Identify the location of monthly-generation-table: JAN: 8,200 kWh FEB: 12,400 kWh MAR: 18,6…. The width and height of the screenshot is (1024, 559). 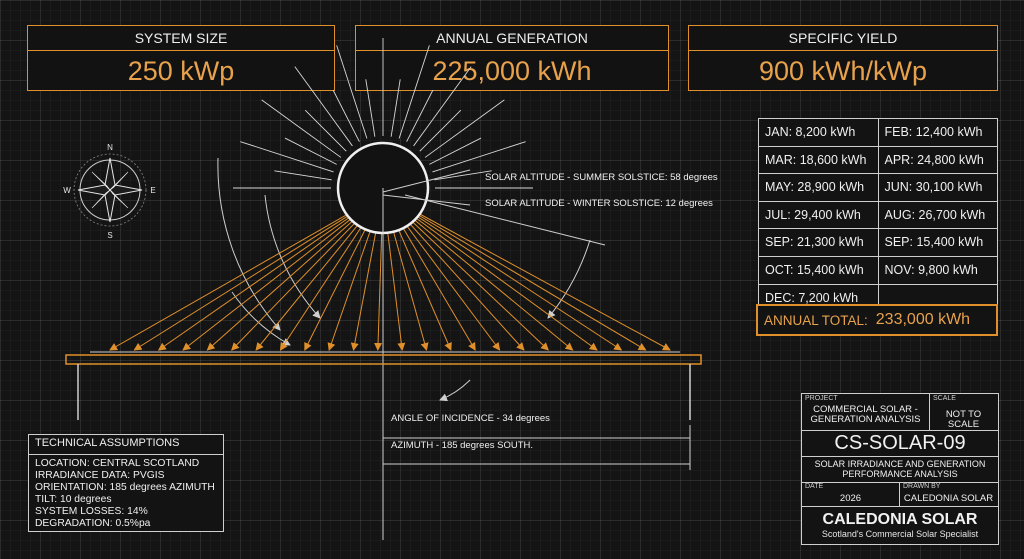
(878, 215).